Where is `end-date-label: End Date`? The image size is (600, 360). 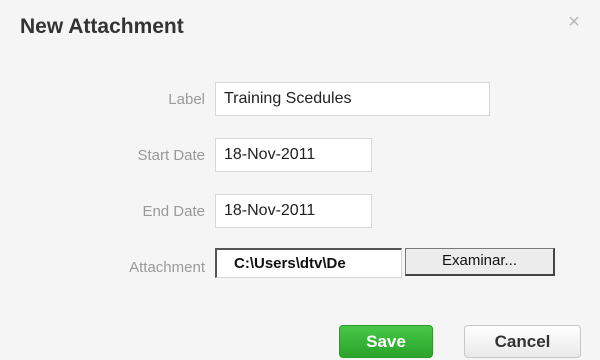
end-date-label: End Date is located at coordinates (173, 211).